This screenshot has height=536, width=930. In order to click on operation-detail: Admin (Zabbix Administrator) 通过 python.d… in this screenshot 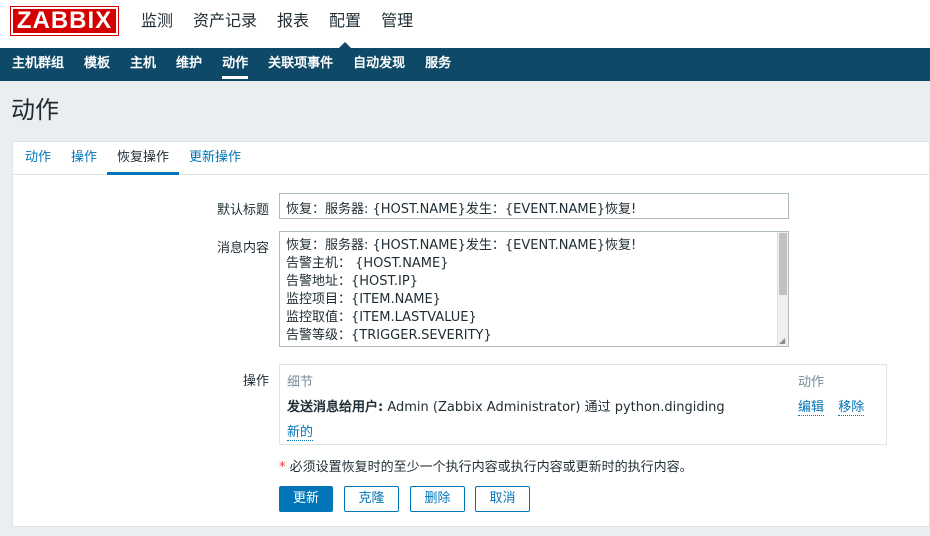, I will do `click(554, 407)`.